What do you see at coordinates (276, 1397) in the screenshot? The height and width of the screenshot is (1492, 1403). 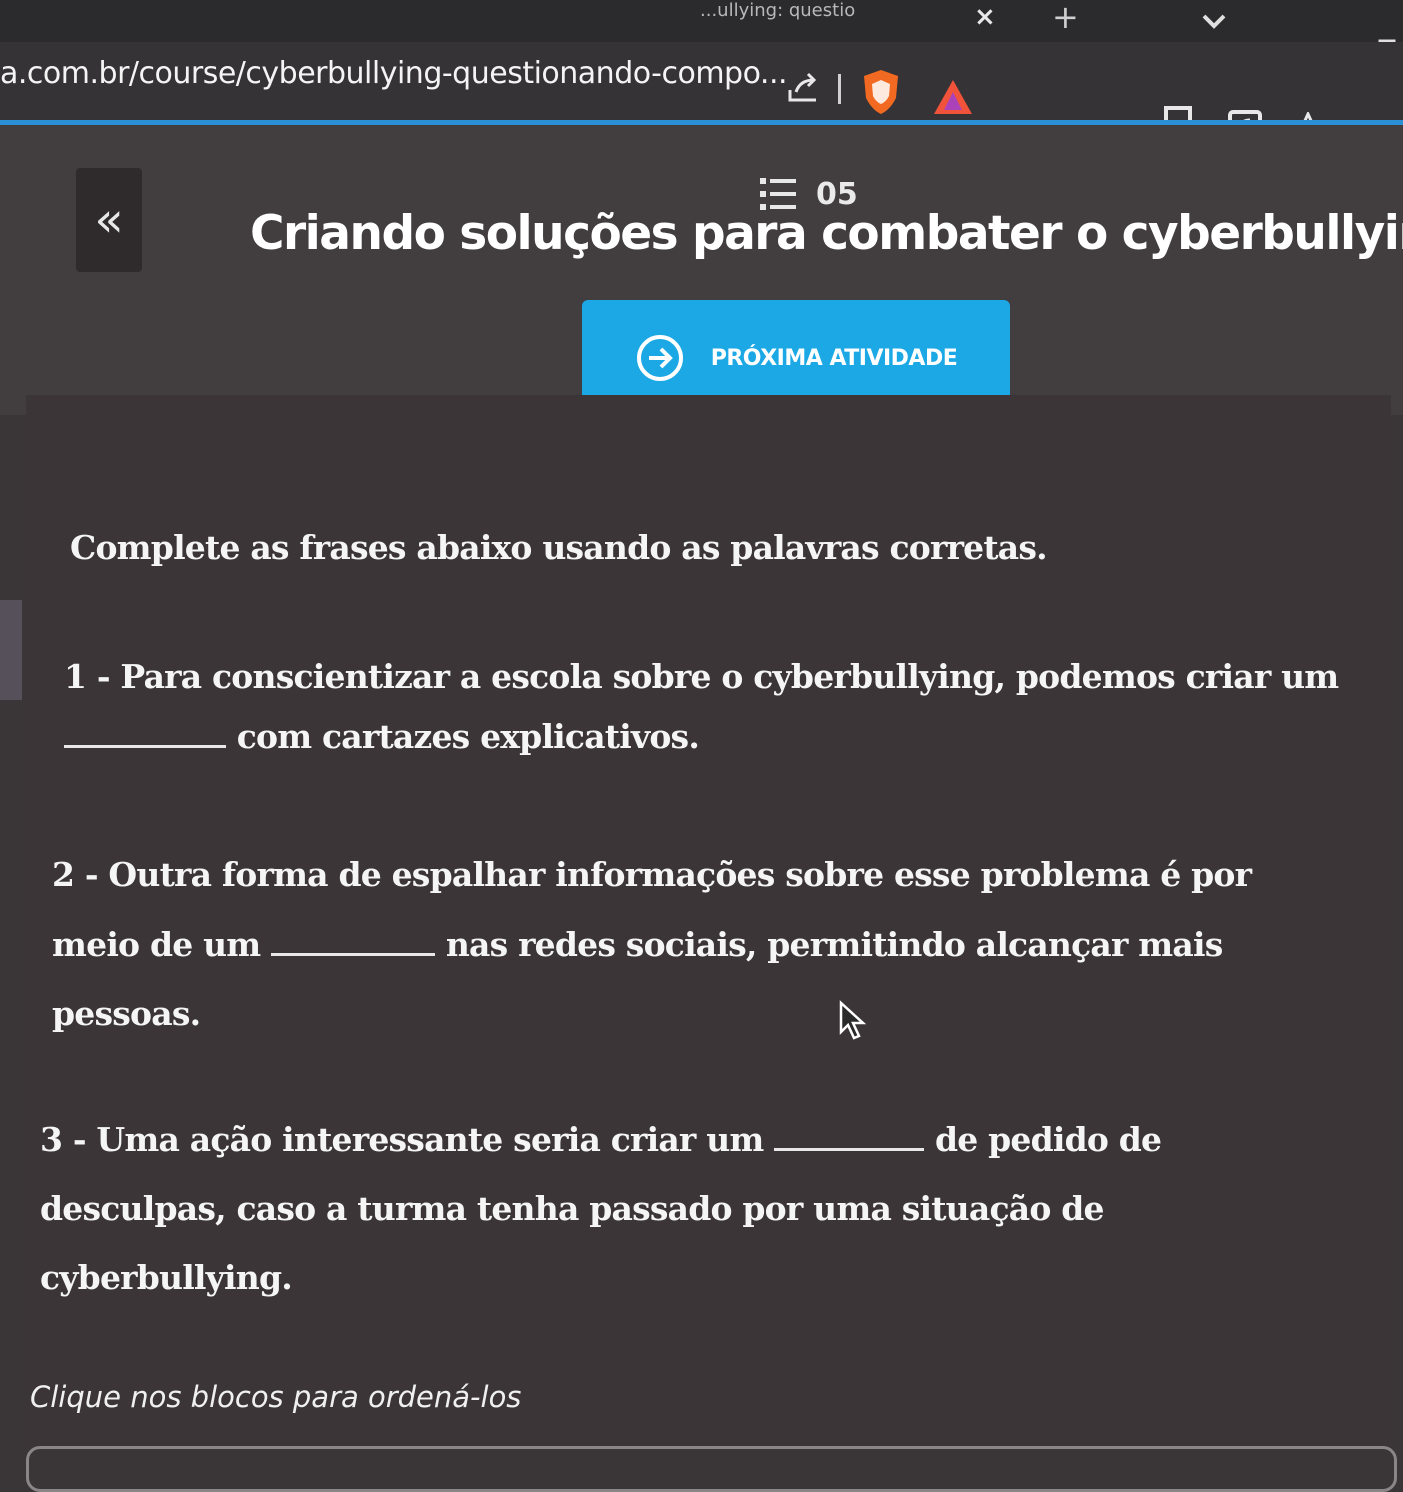 I see `ordering-hint: Clique nos blocos para ordená-los` at bounding box center [276, 1397].